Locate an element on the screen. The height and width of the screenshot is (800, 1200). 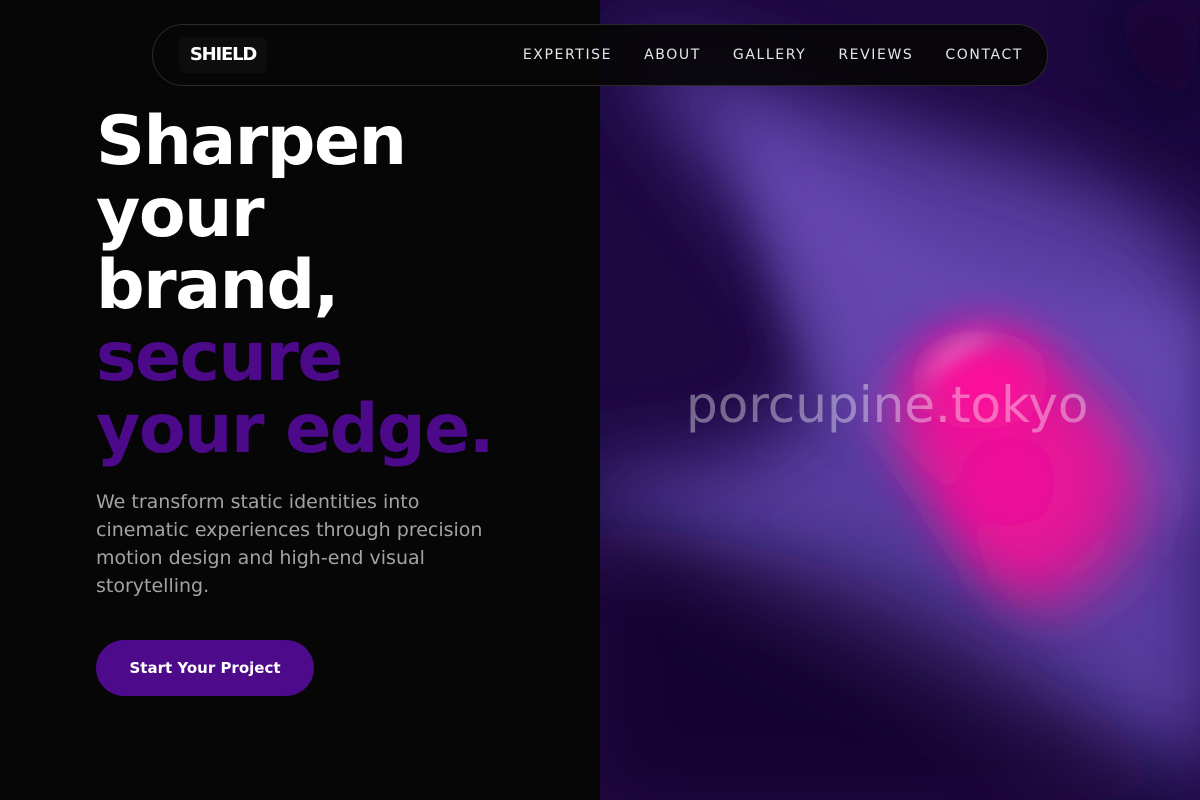
headline-line: Sharpen is located at coordinates (251, 141).